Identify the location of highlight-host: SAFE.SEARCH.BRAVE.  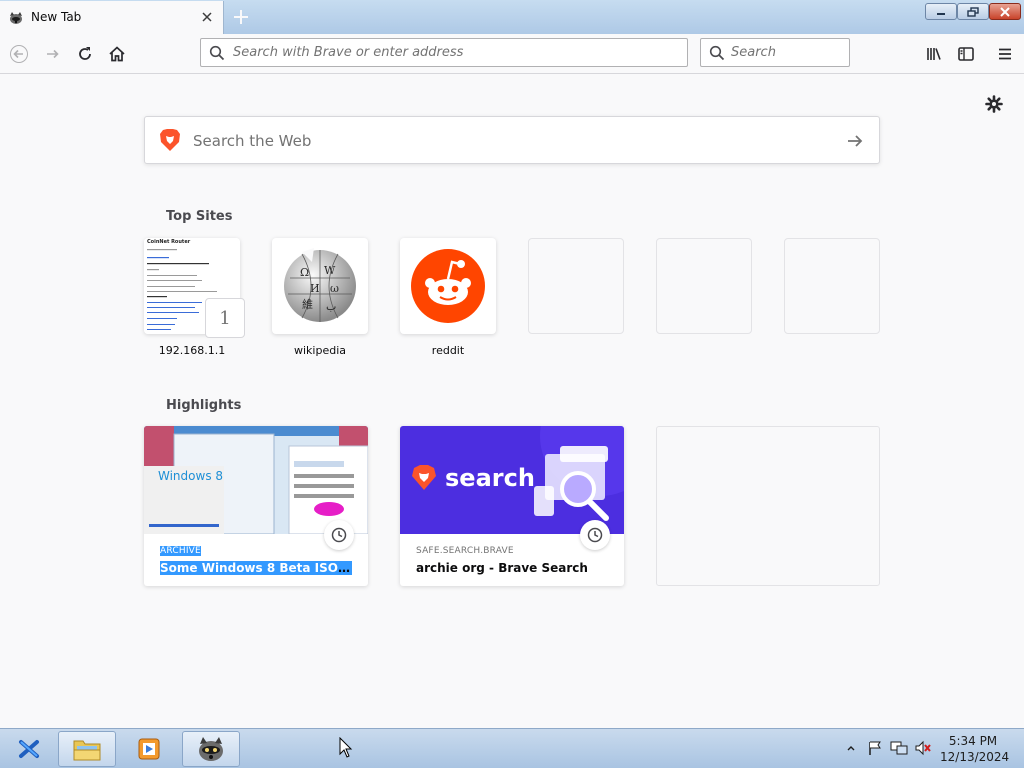
(465, 551).